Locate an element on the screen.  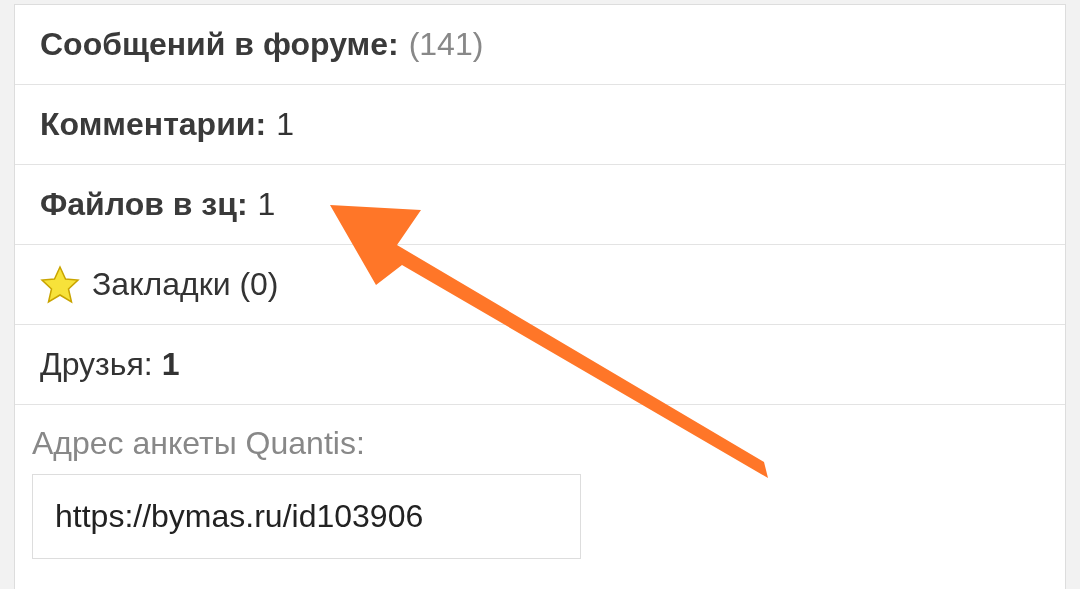
star-icon is located at coordinates (60, 284).